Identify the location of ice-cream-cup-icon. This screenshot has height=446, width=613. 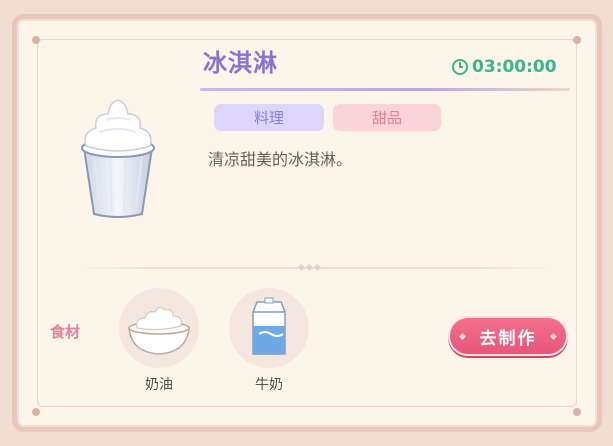
(118, 158).